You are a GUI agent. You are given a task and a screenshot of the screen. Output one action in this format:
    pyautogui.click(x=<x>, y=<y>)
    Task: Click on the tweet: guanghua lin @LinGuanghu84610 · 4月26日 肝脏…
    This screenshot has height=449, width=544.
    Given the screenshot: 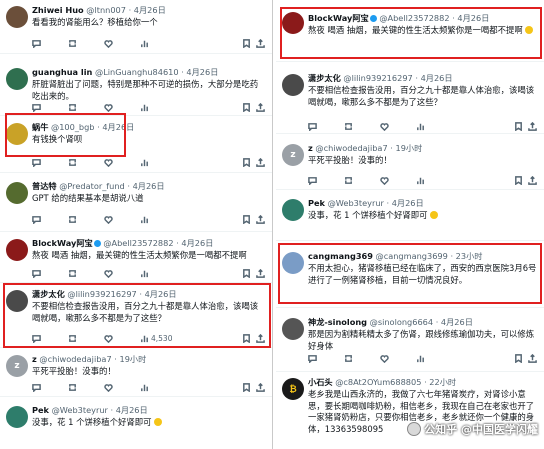 What is the action you would take?
    pyautogui.click(x=136, y=89)
    